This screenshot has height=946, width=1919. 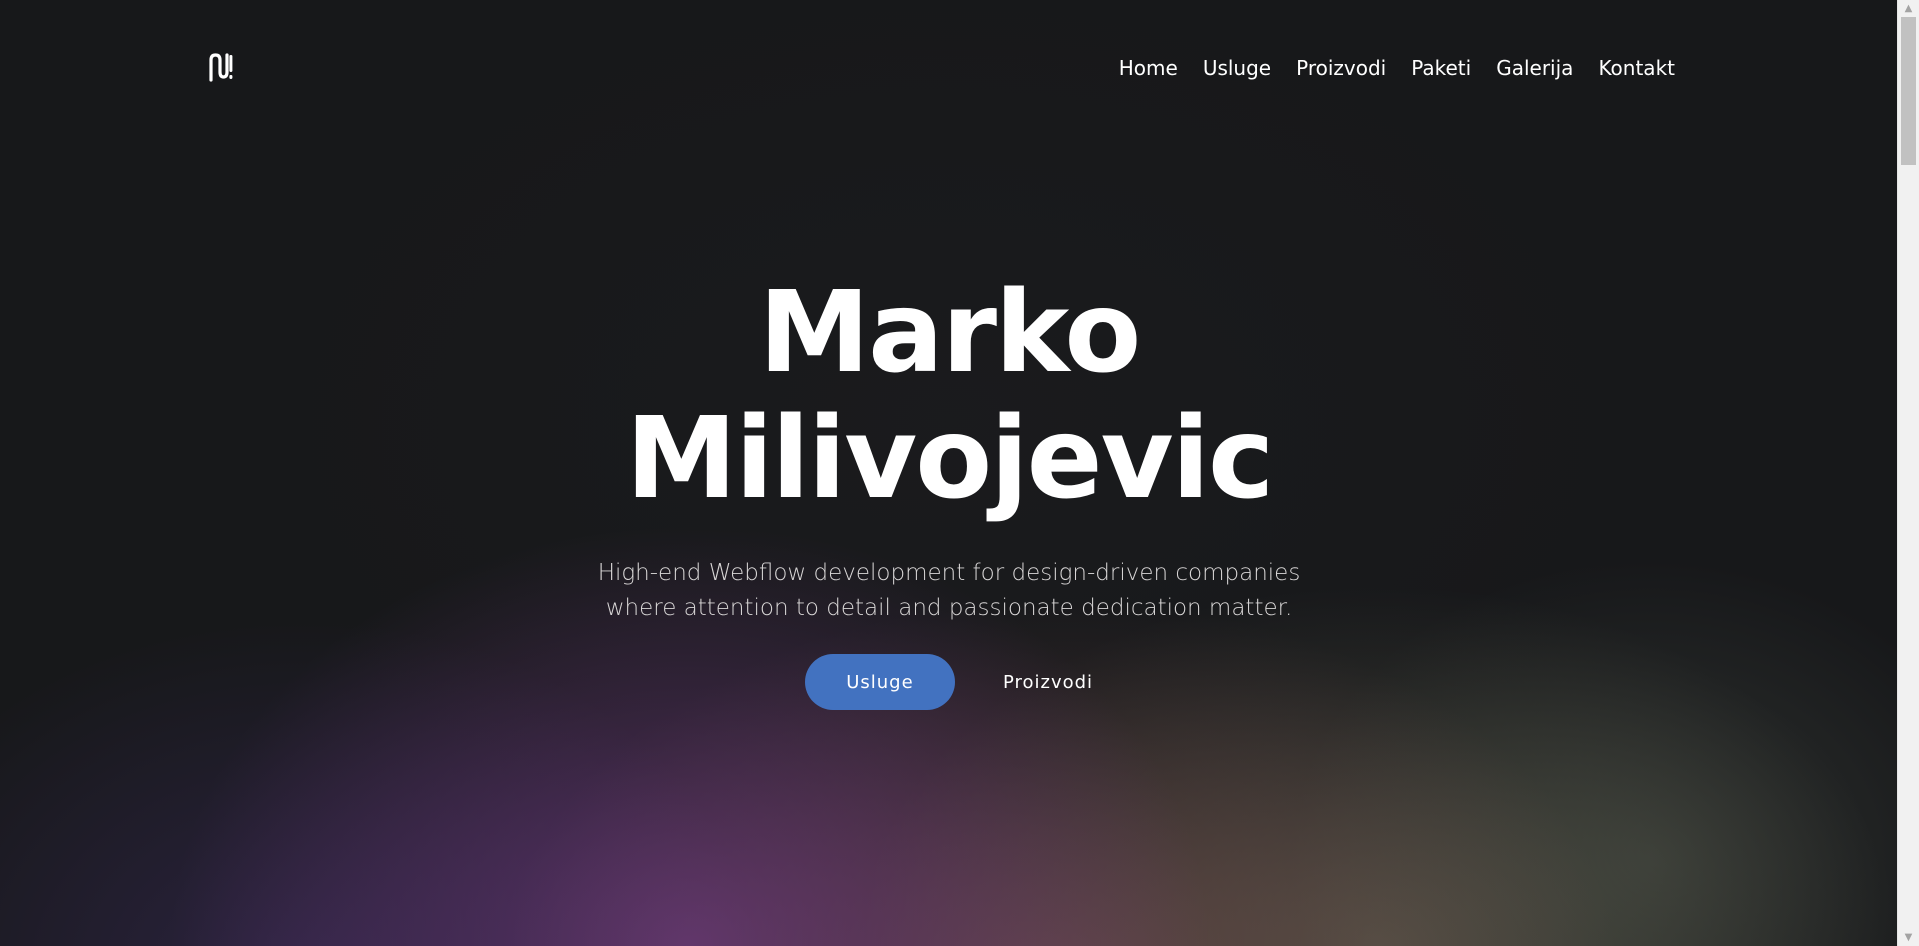 What do you see at coordinates (221, 67) in the screenshot?
I see `m-logo-icon` at bounding box center [221, 67].